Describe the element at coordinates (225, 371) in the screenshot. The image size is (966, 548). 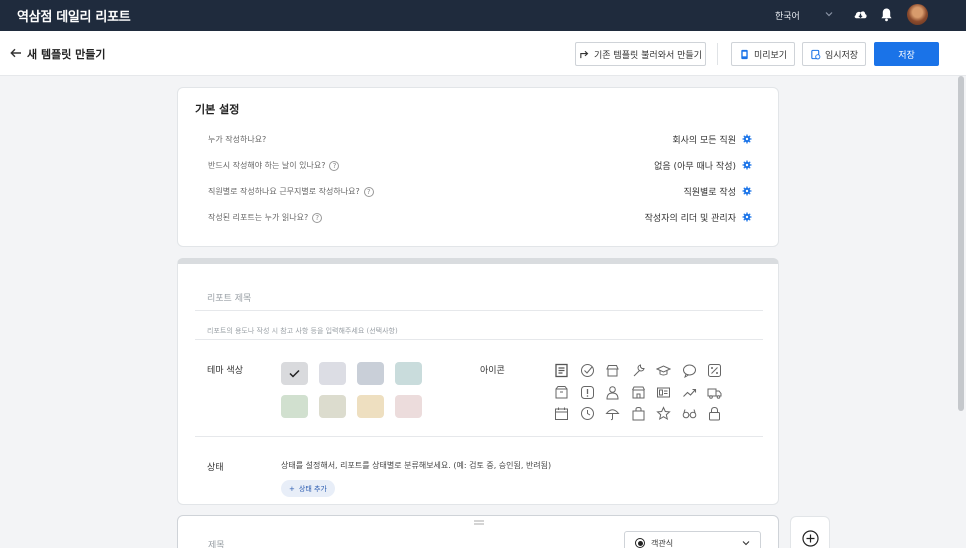
I see `theme-color-label: 테마 색상` at that location.